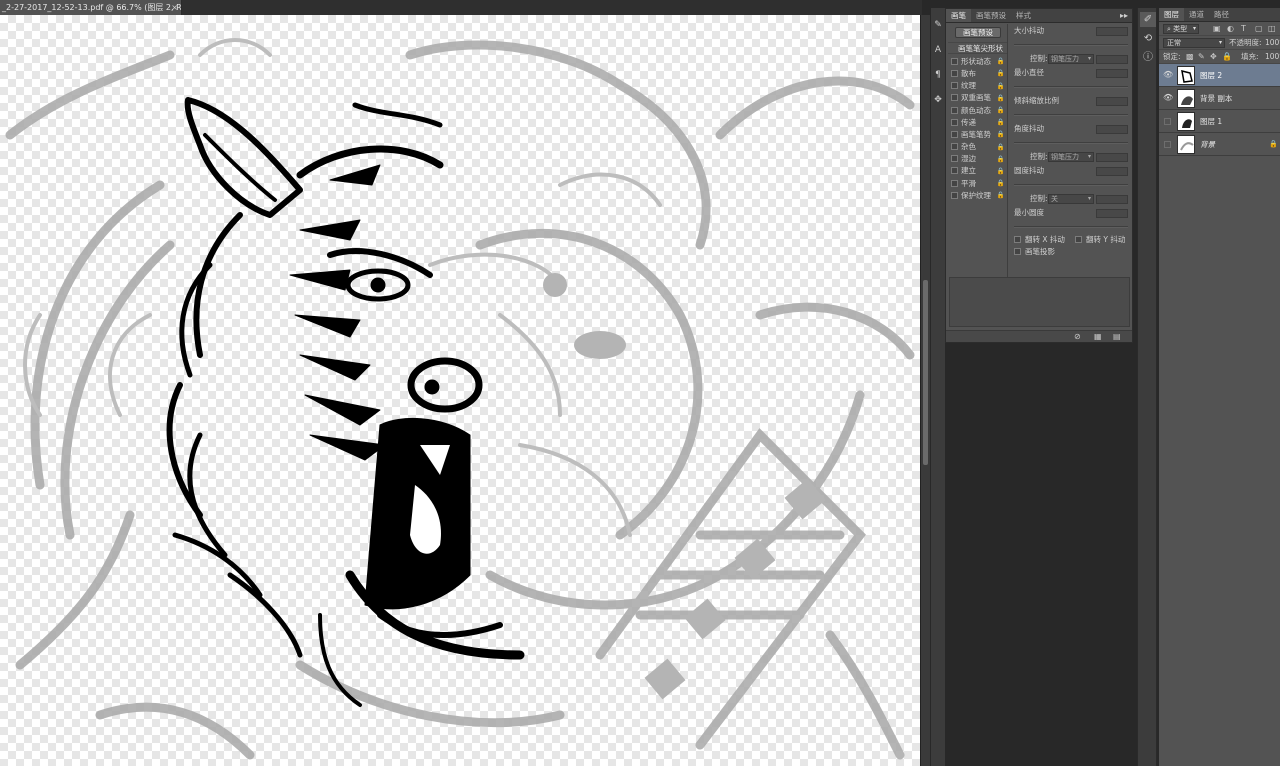  What do you see at coordinates (977, 48) in the screenshot?
I see `brush-tip-shape-item: 画笔笔尖形状` at bounding box center [977, 48].